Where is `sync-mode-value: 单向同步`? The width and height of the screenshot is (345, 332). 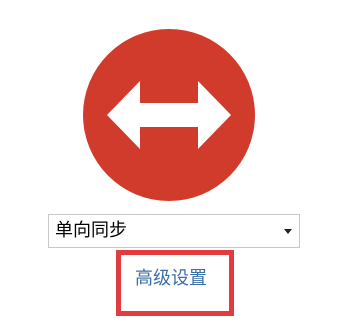
sync-mode-value: 单向同步 is located at coordinates (91, 230).